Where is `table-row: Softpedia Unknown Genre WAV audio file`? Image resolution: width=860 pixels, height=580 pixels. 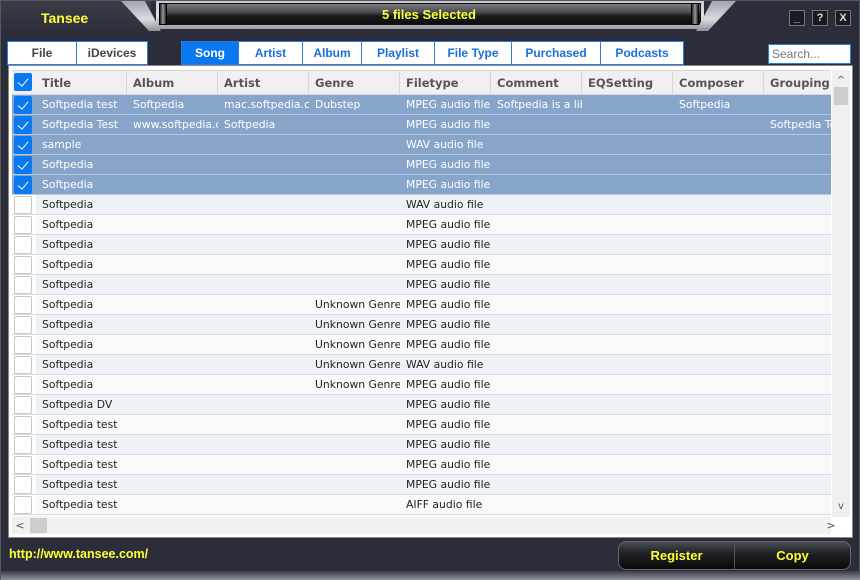 table-row: Softpedia Unknown Genre WAV audio file is located at coordinates (421, 365).